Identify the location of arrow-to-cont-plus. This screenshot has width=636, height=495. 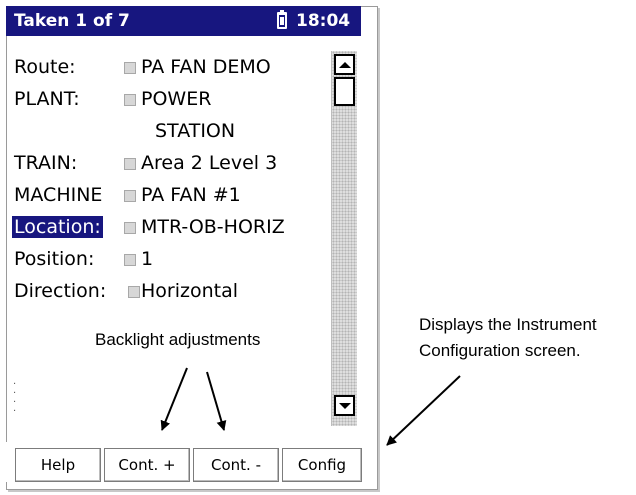
(174, 399).